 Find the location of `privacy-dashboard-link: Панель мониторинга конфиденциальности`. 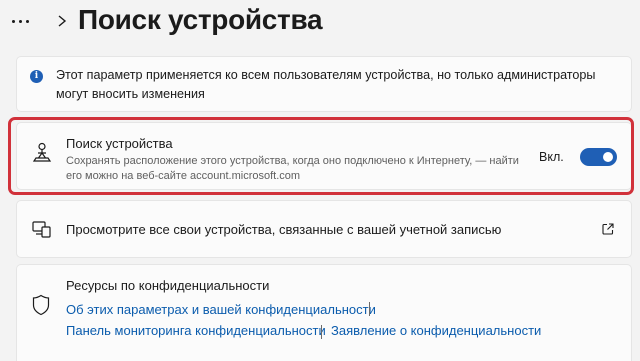

privacy-dashboard-link: Панель мониторинга конфиденциальности is located at coordinates (196, 330).